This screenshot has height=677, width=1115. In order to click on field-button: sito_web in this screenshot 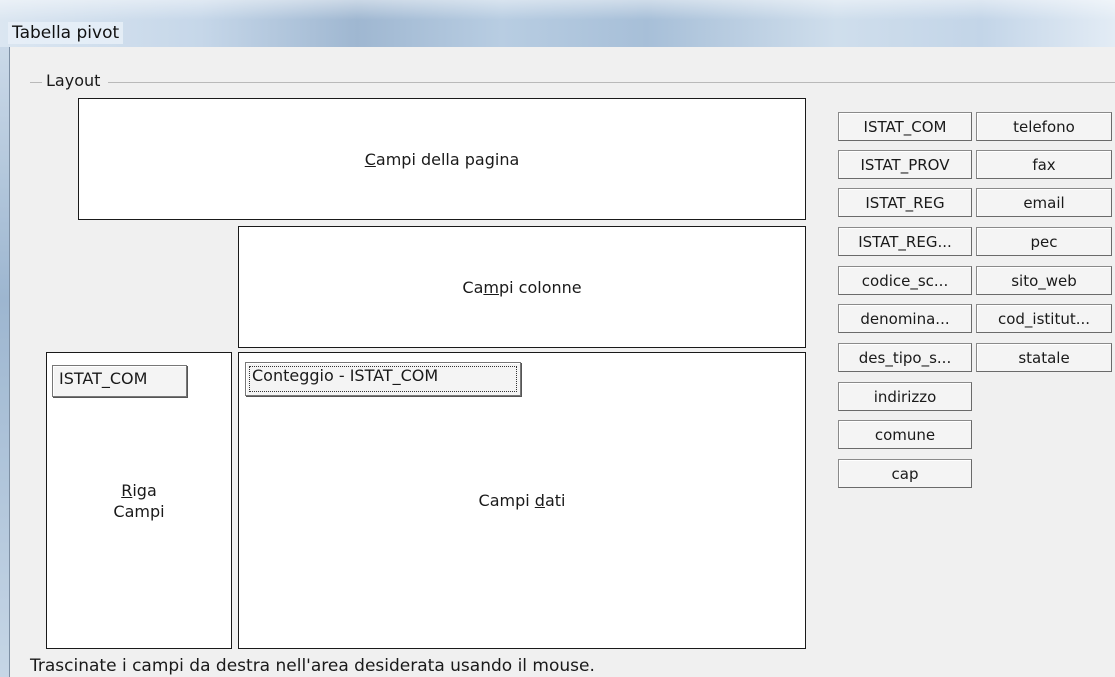, I will do `click(1044, 280)`.